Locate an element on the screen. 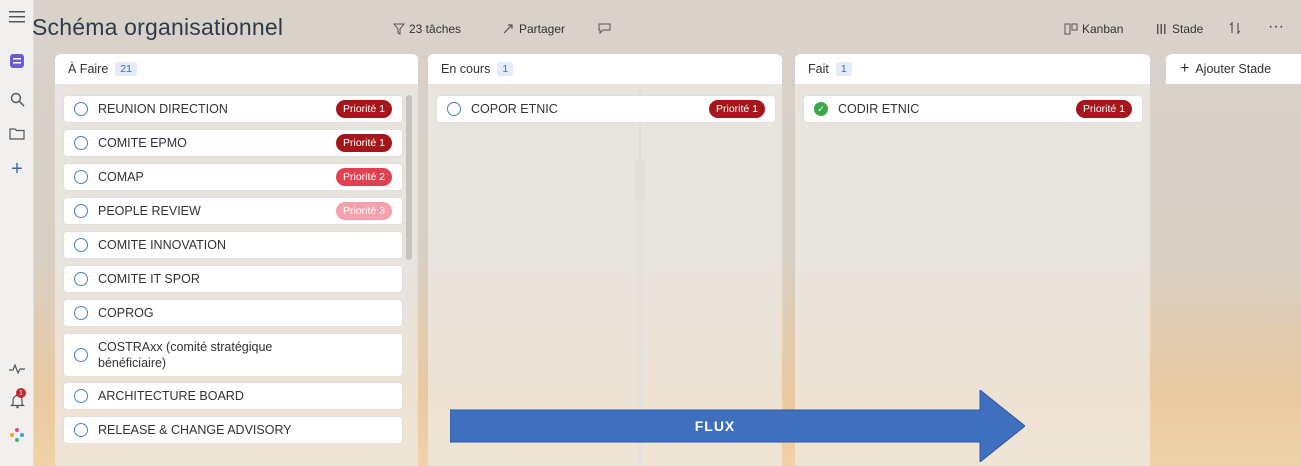 This screenshot has height=466, width=1301. task-label: COPOR ETNIC is located at coordinates (514, 109).